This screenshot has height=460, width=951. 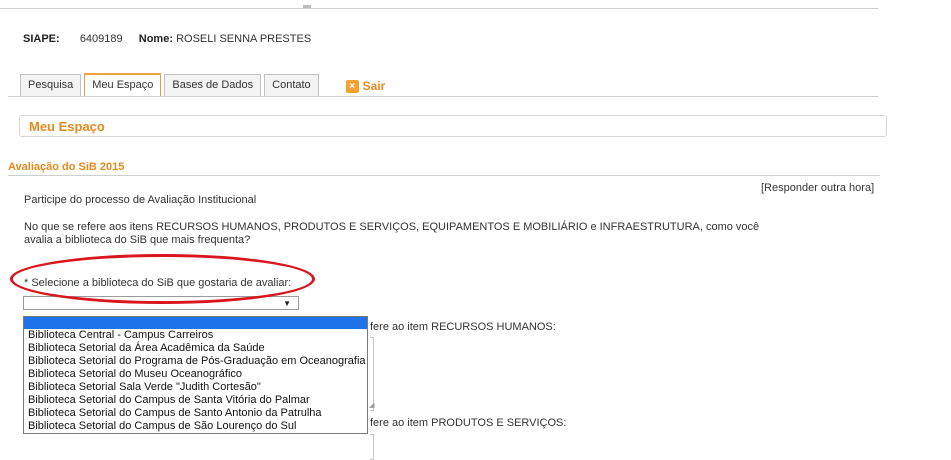 I want to click on dropdown-option, so click(x=195, y=323).